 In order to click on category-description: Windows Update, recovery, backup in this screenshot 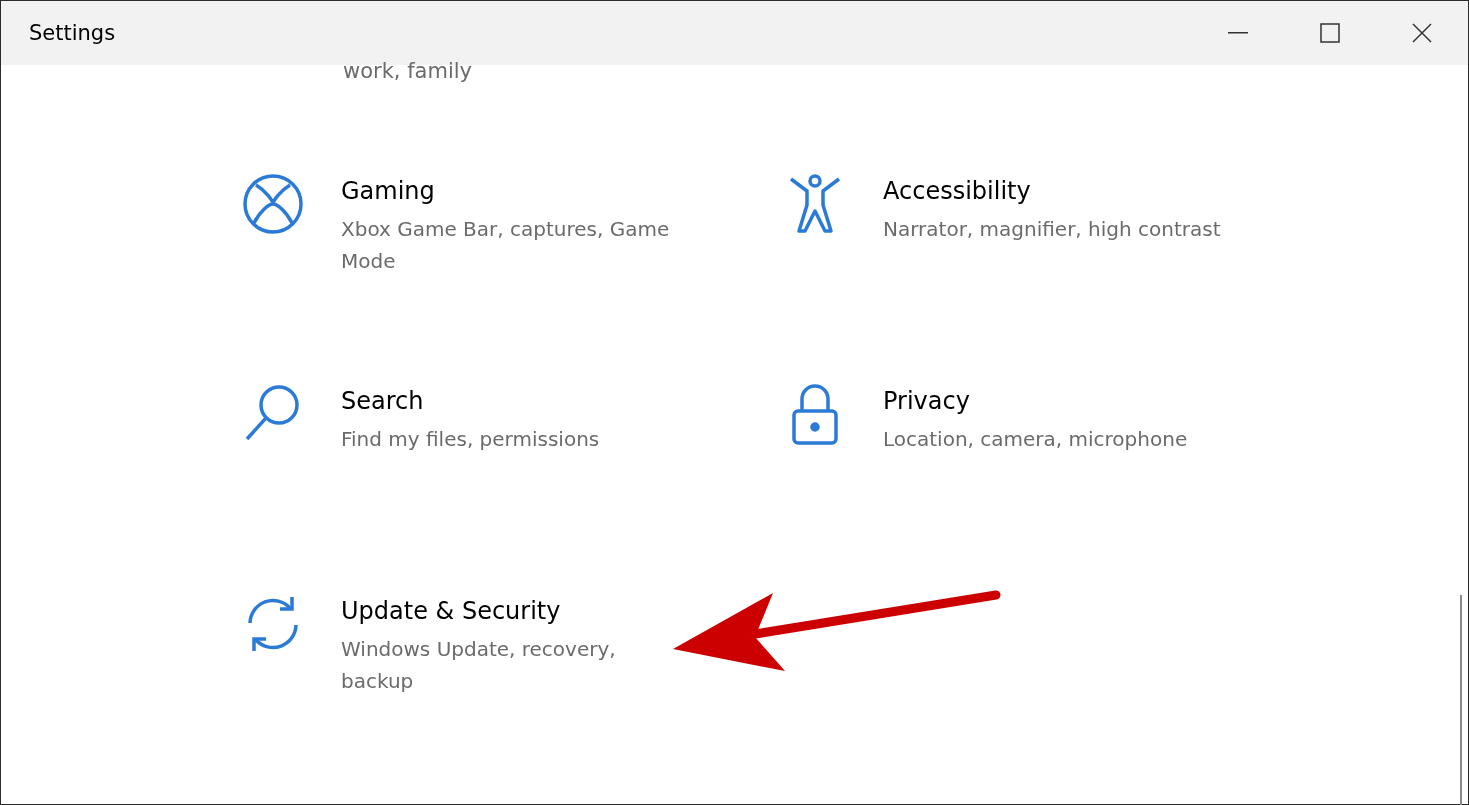, I will do `click(479, 665)`.